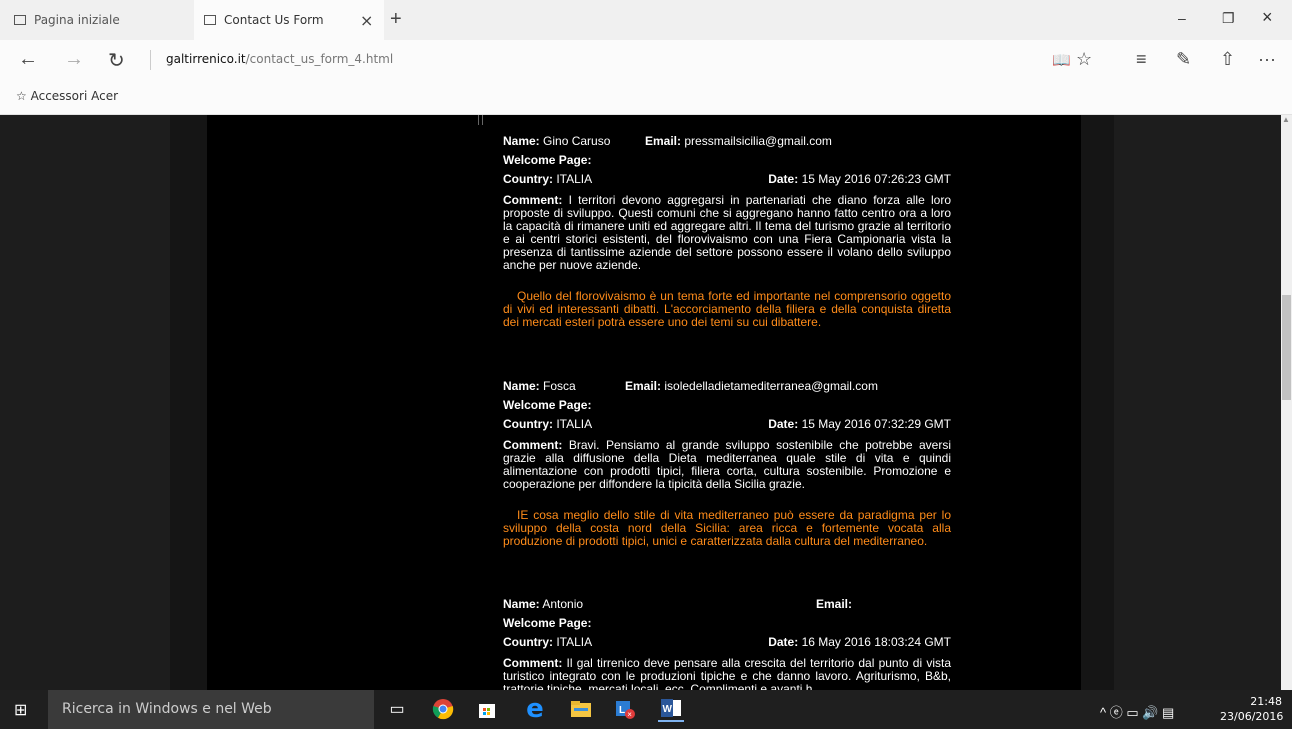 The height and width of the screenshot is (729, 1292). I want to click on favorite-item-accessori-acer: ☆ Accessori Acer, so click(67, 96).